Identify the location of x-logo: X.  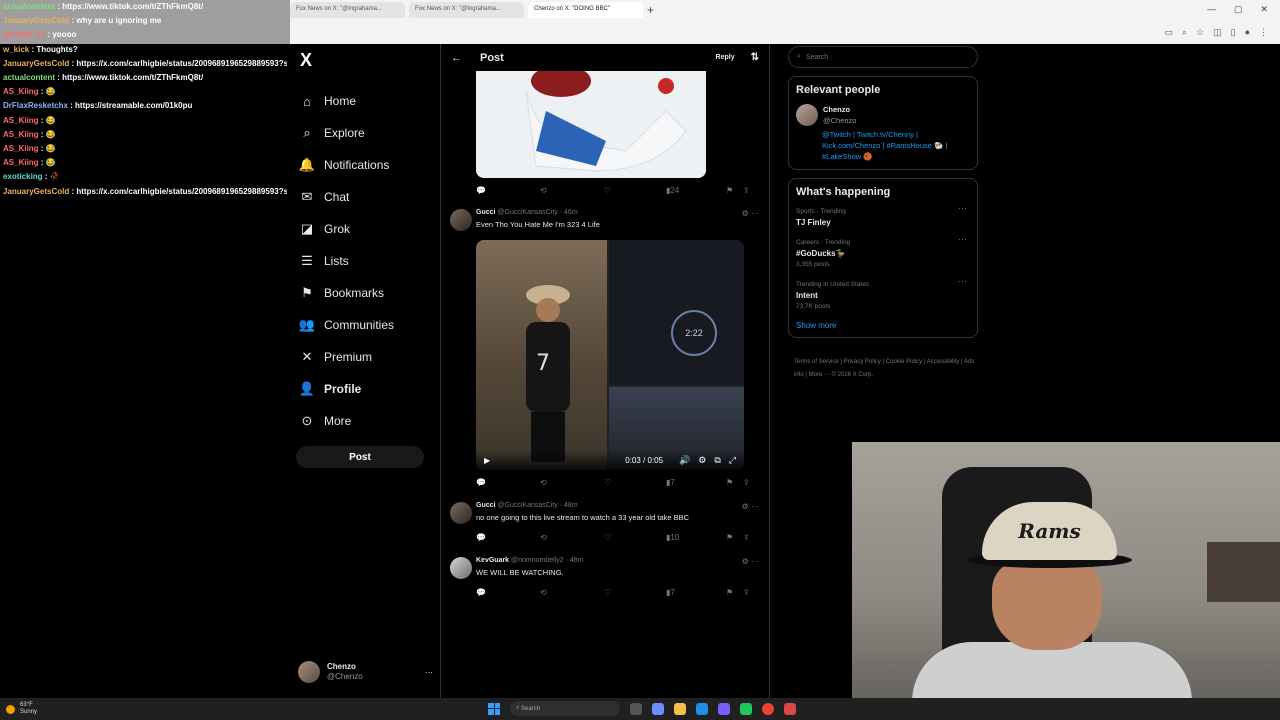
(368, 60).